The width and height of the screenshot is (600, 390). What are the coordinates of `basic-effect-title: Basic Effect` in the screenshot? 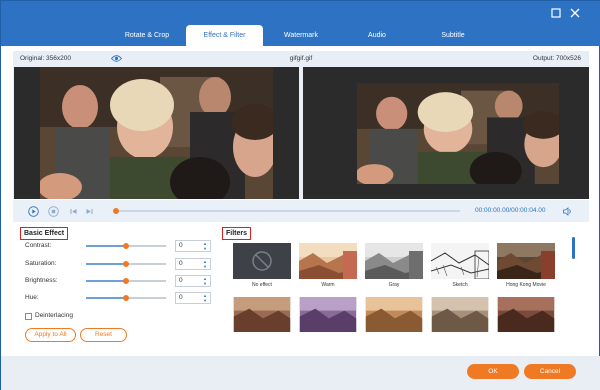 It's located at (44, 233).